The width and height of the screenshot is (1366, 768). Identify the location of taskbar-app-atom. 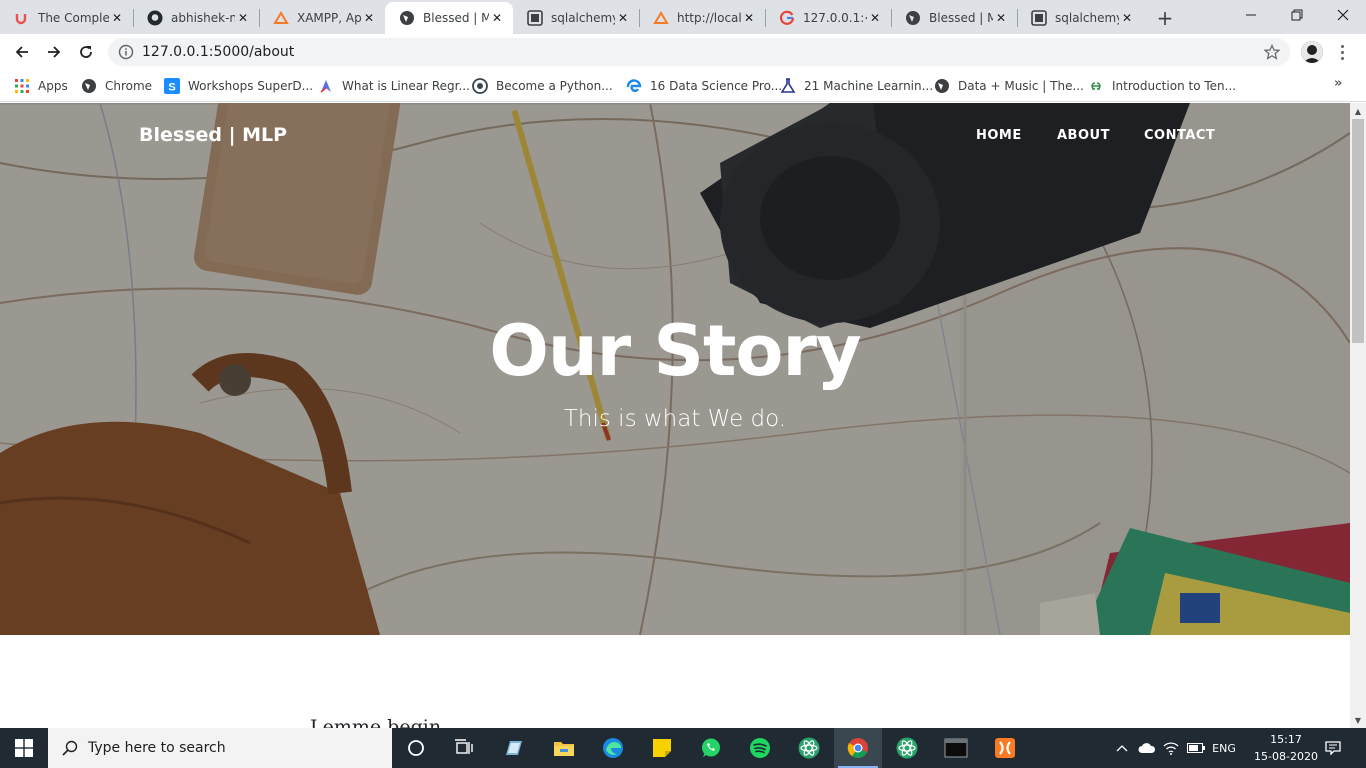
(809, 748).